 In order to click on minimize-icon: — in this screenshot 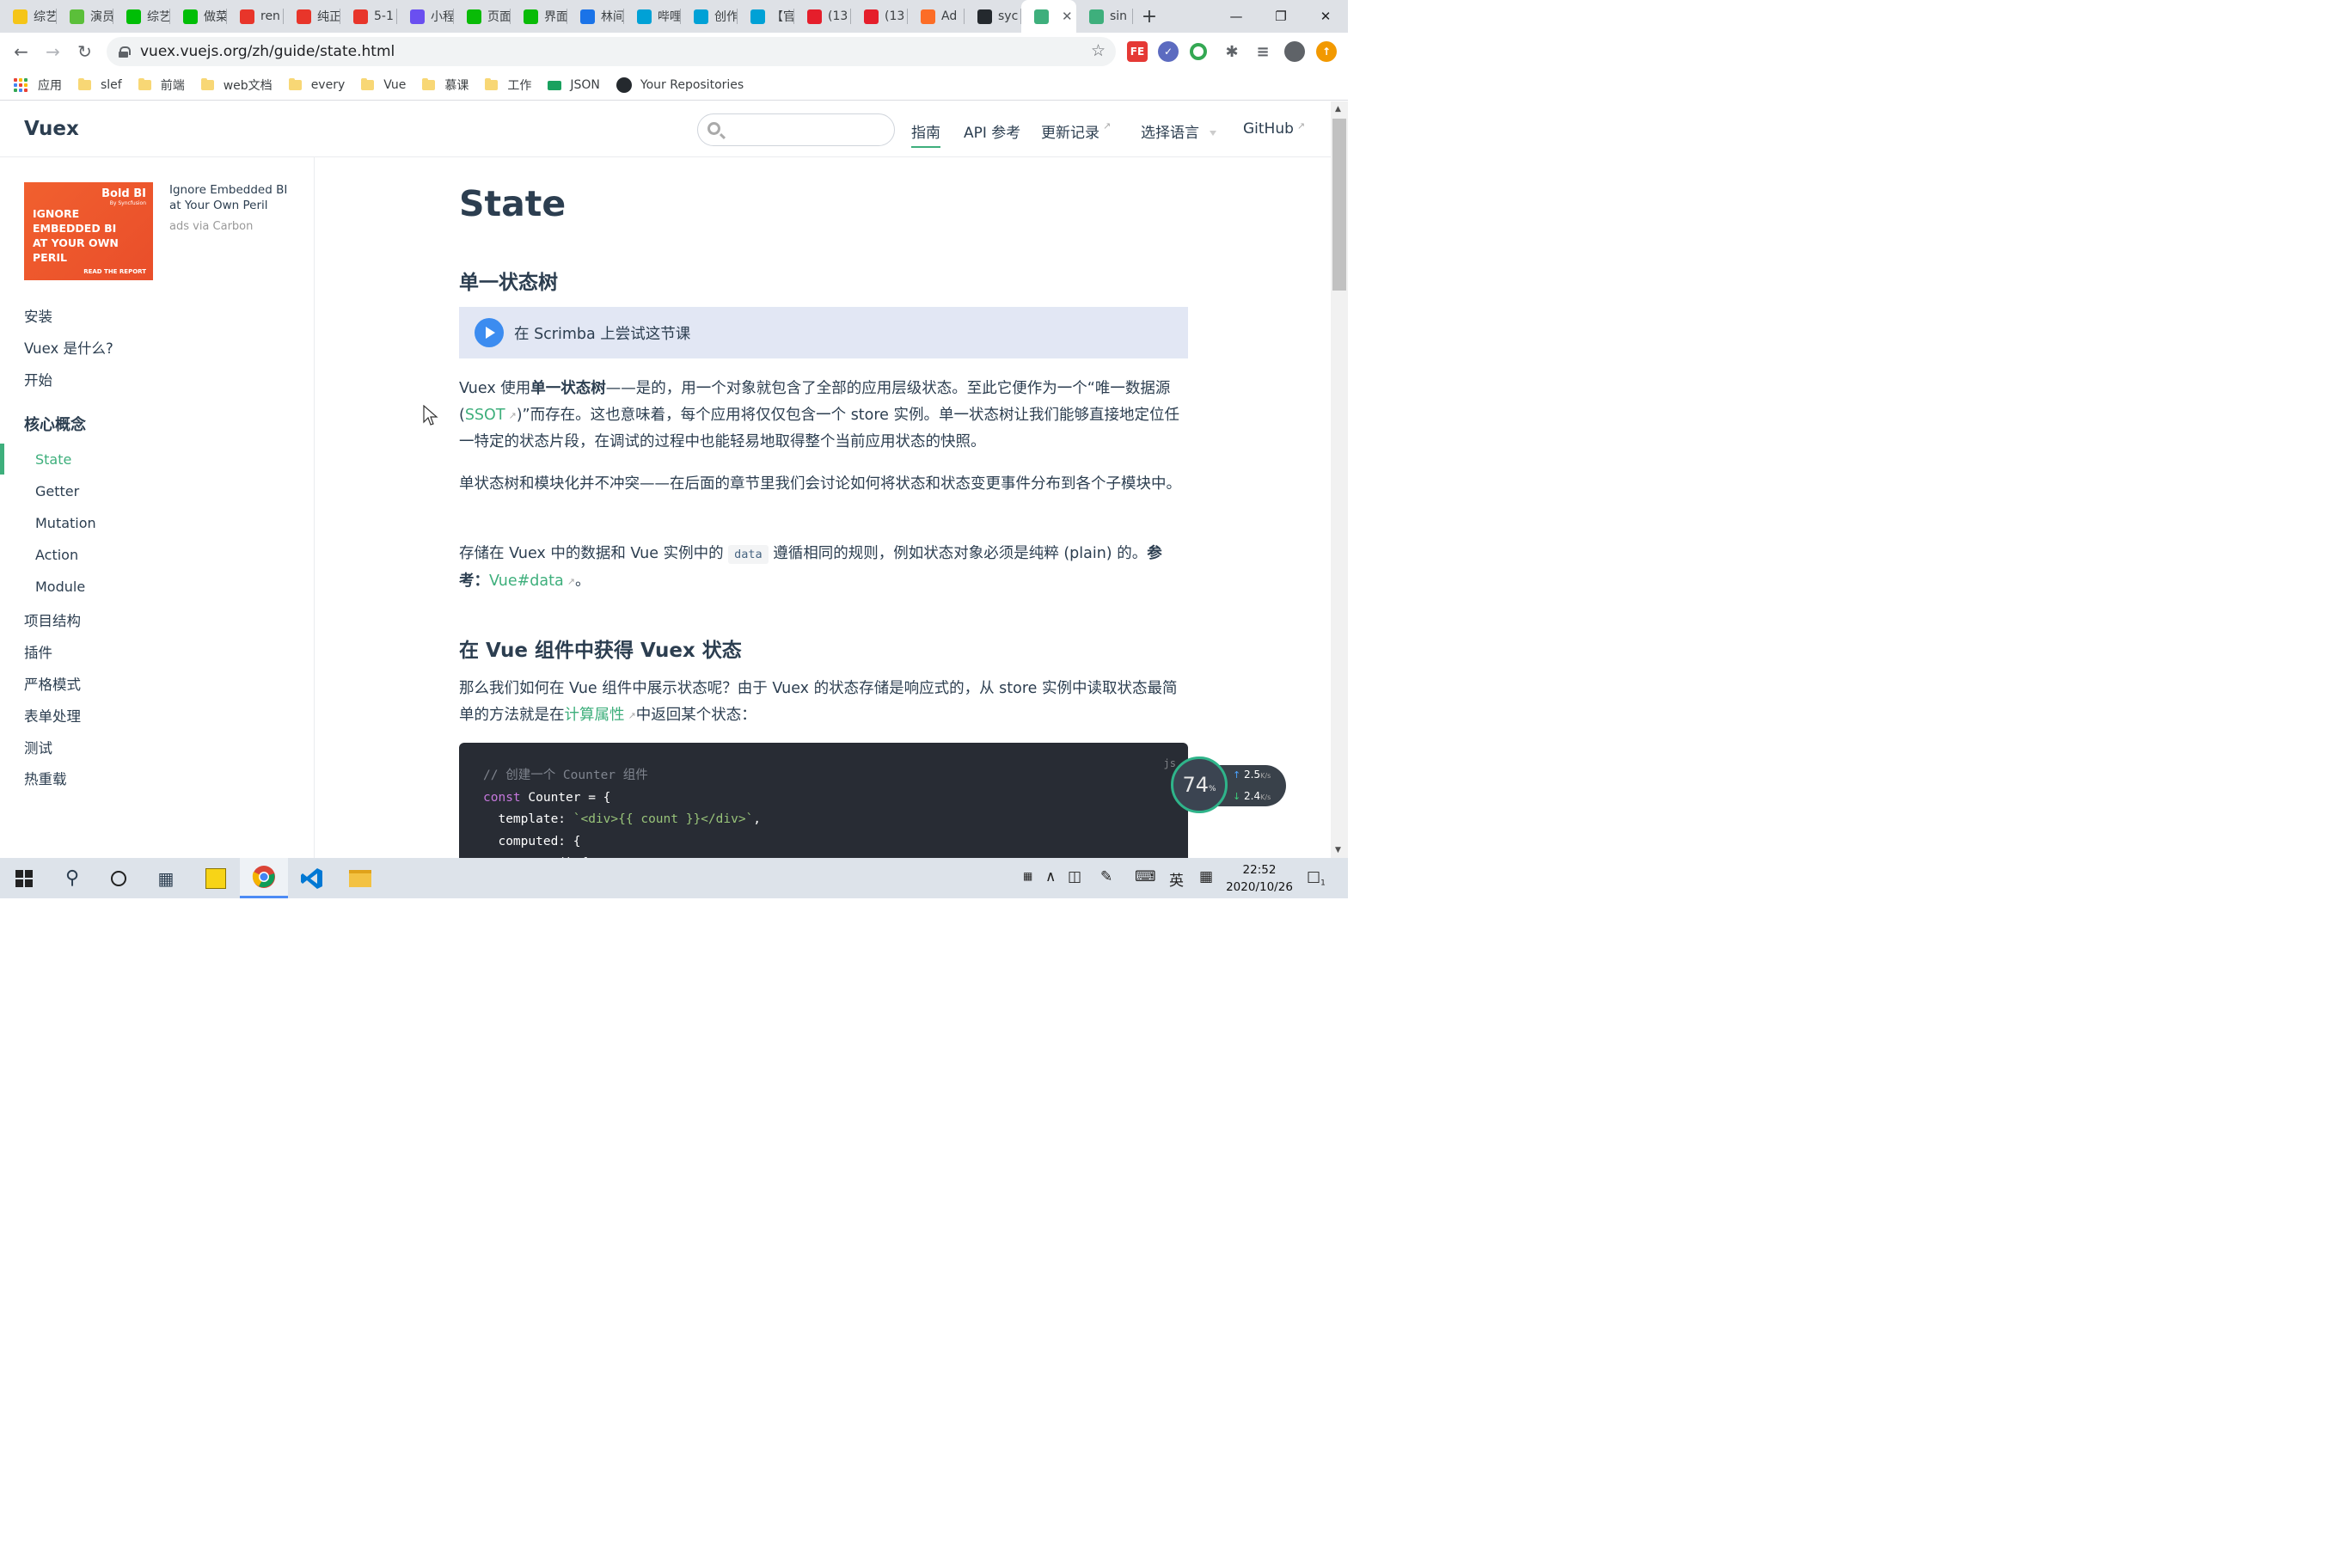, I will do `click(1236, 16)`.